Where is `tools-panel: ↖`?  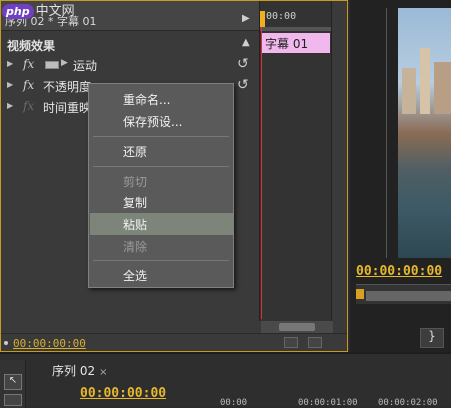 tools-panel: ↖ is located at coordinates (13, 384).